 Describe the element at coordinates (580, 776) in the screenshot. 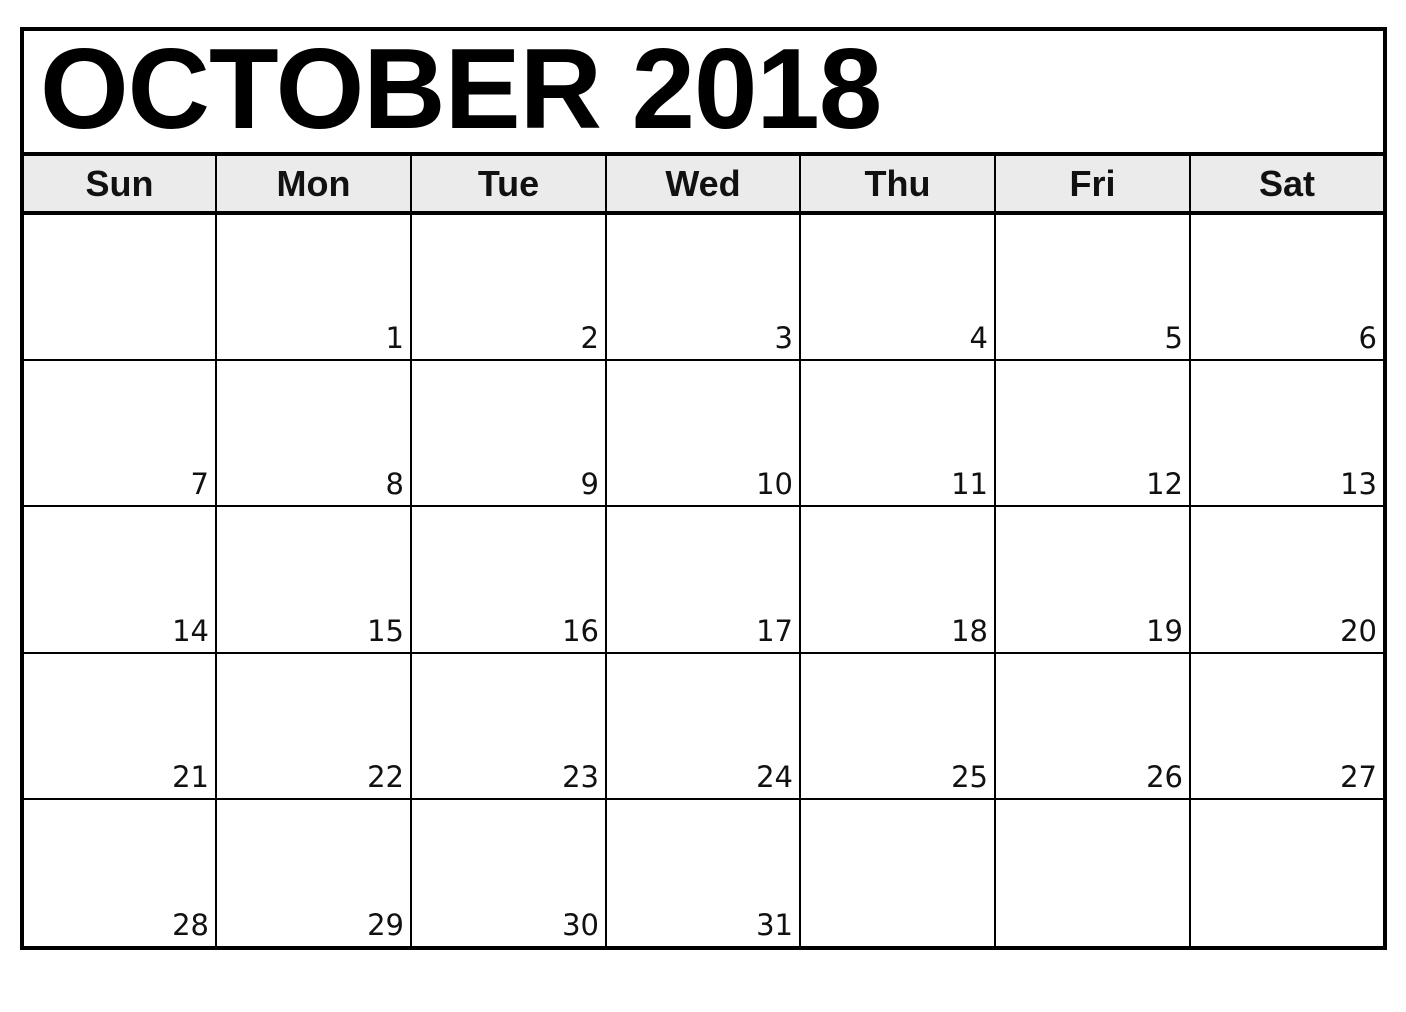

I see `day-number: 23` at that location.